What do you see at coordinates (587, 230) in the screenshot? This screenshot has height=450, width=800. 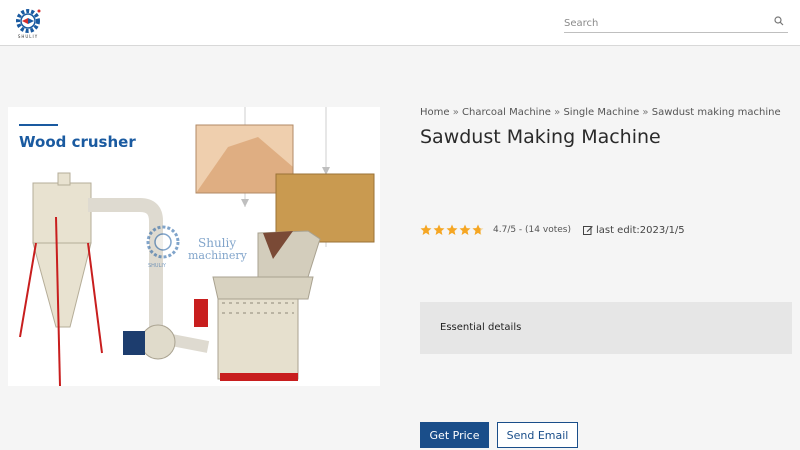 I see `edit-icon` at bounding box center [587, 230].